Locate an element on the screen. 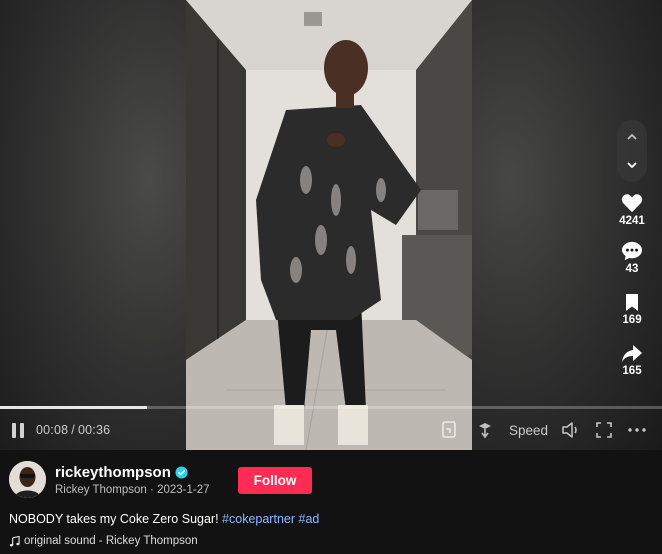 The height and width of the screenshot is (554, 662). more-dots-icon is located at coordinates (637, 430).